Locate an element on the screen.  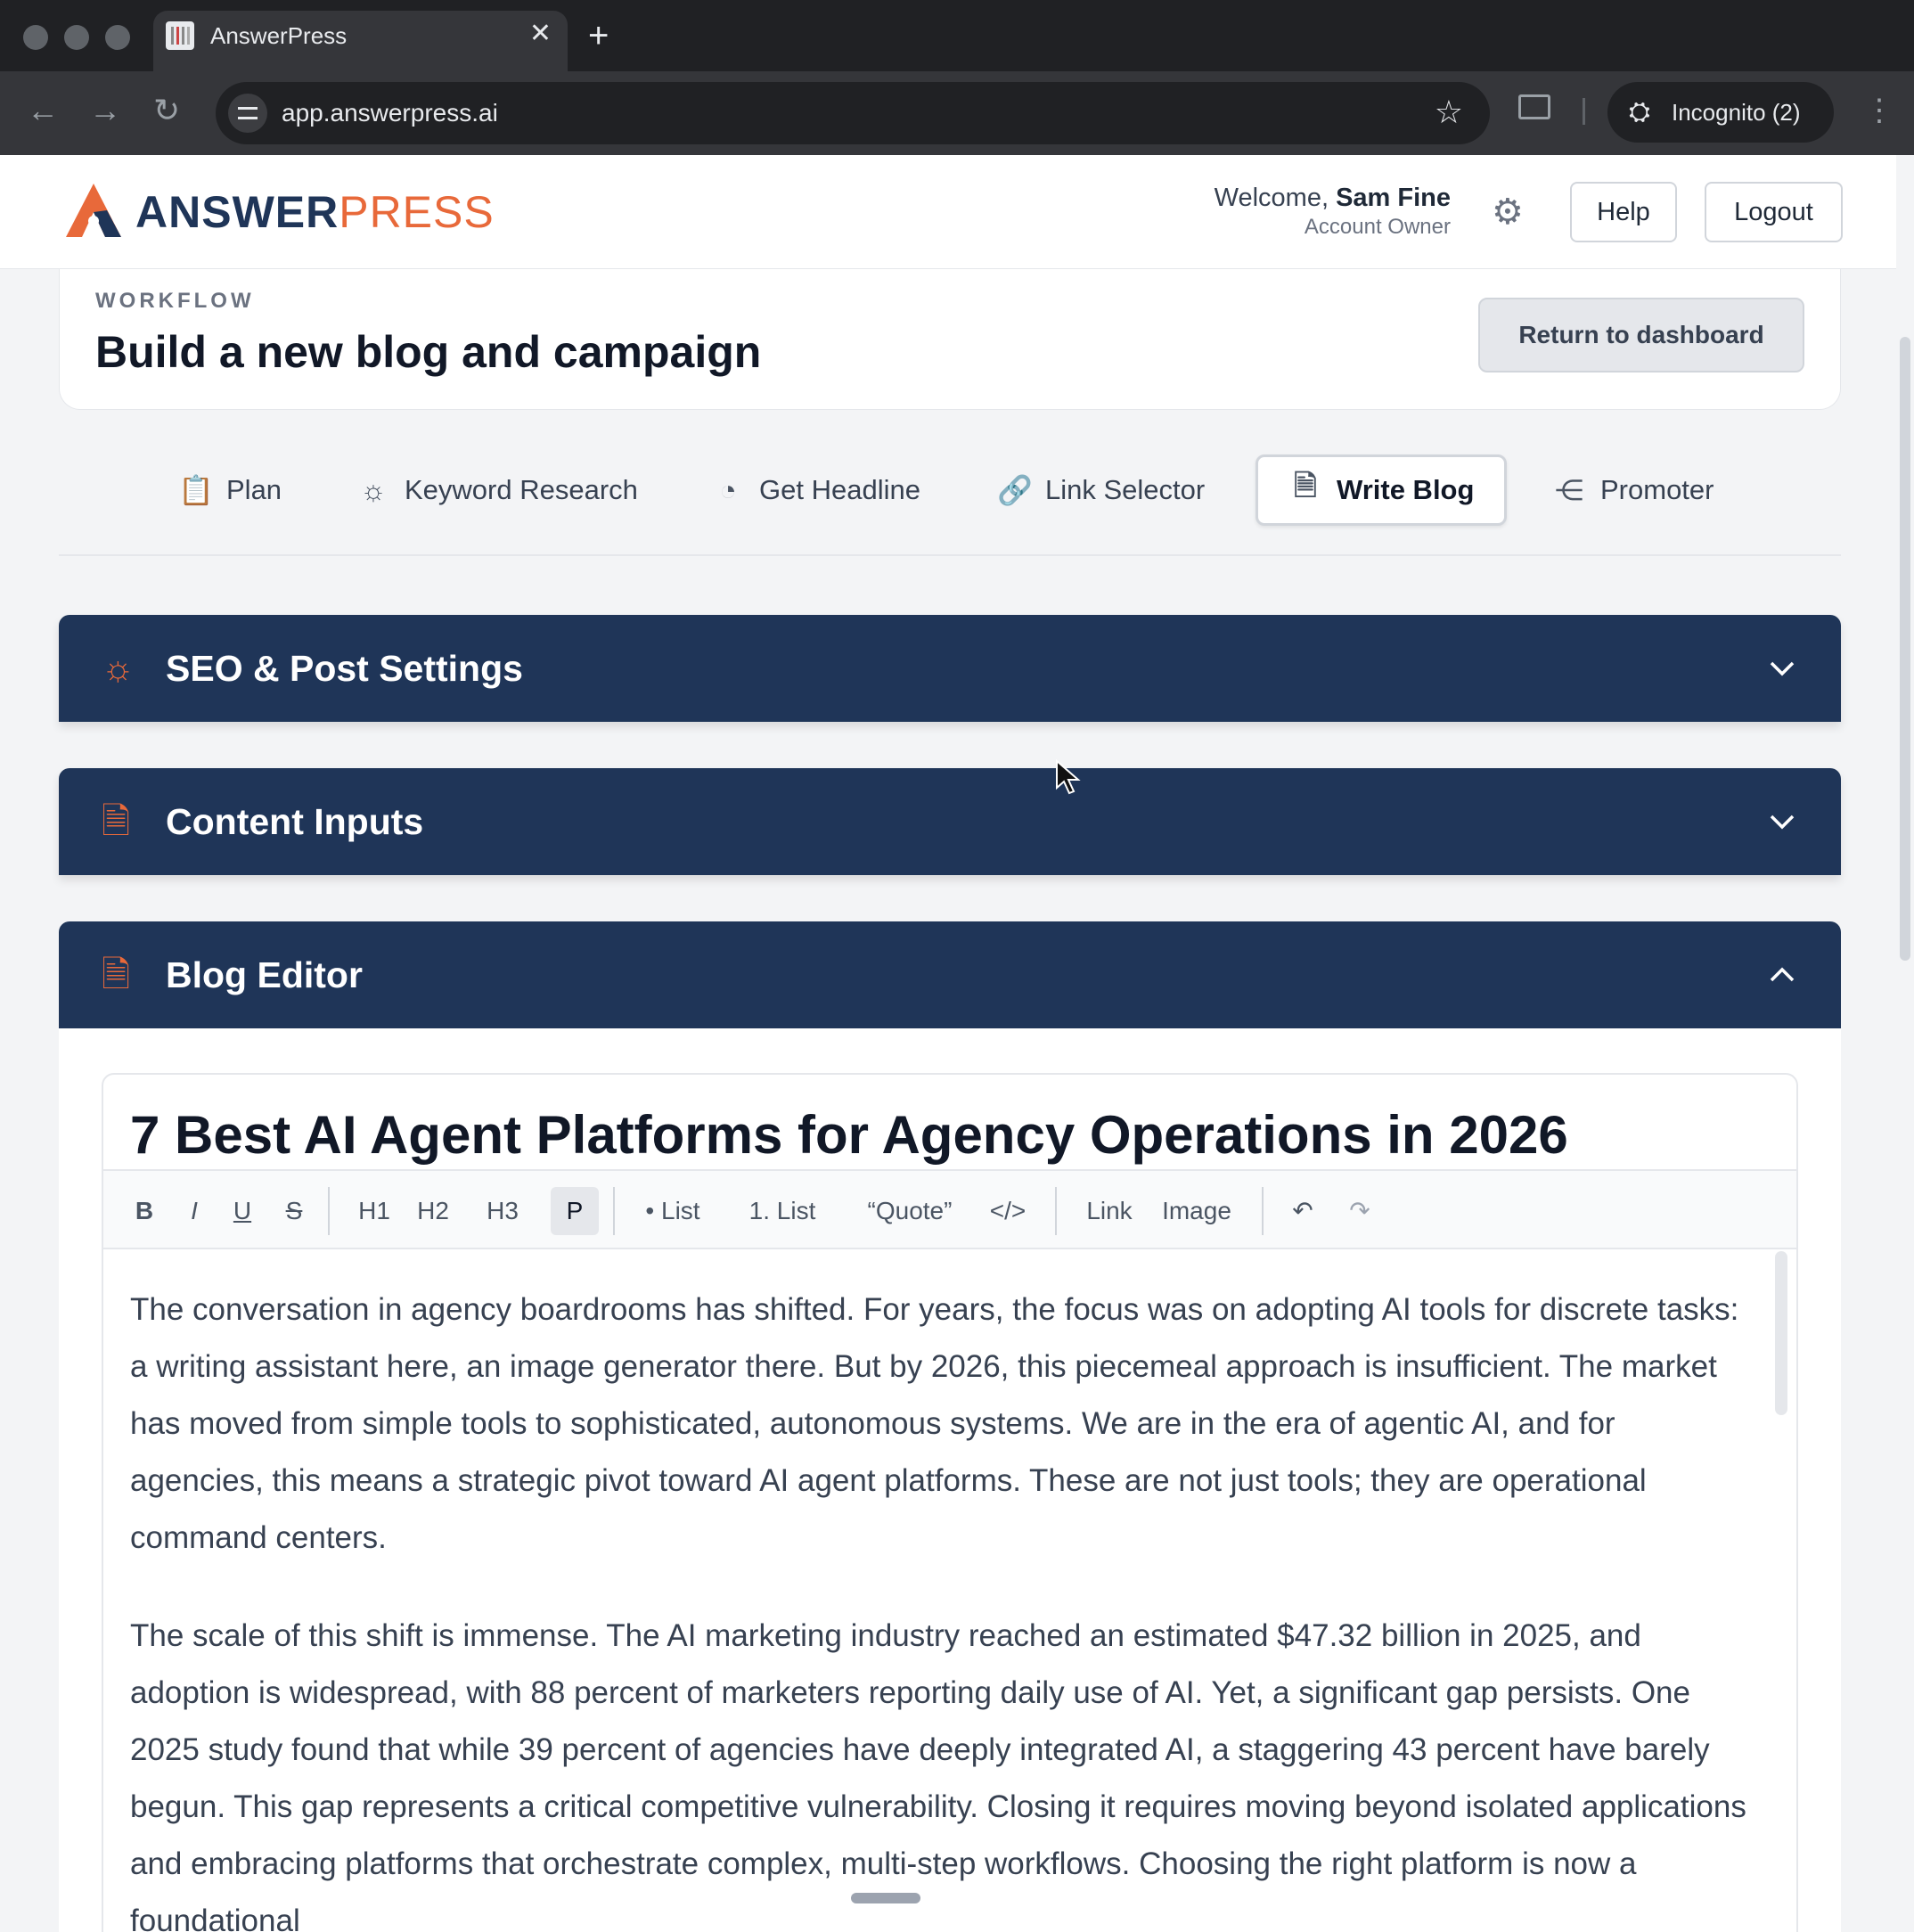
undo-icon: ↶ is located at coordinates (1303, 1211).